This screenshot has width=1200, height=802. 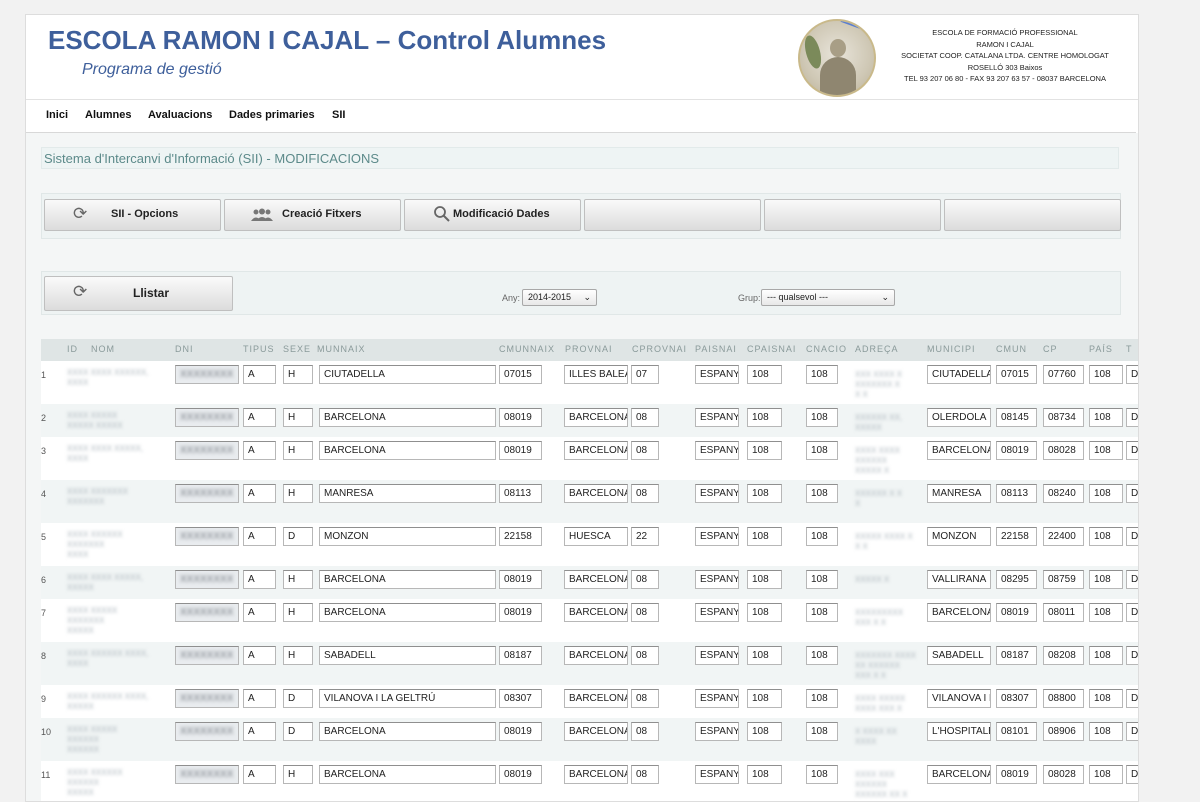 I want to click on column-header-id: ID, so click(x=72, y=349).